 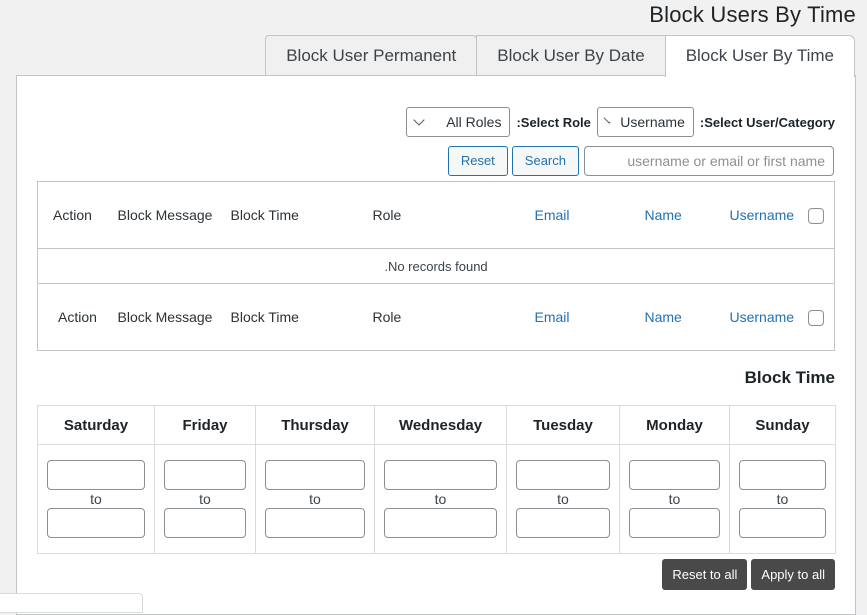 I want to click on thursday-to-input, so click(x=315, y=523).